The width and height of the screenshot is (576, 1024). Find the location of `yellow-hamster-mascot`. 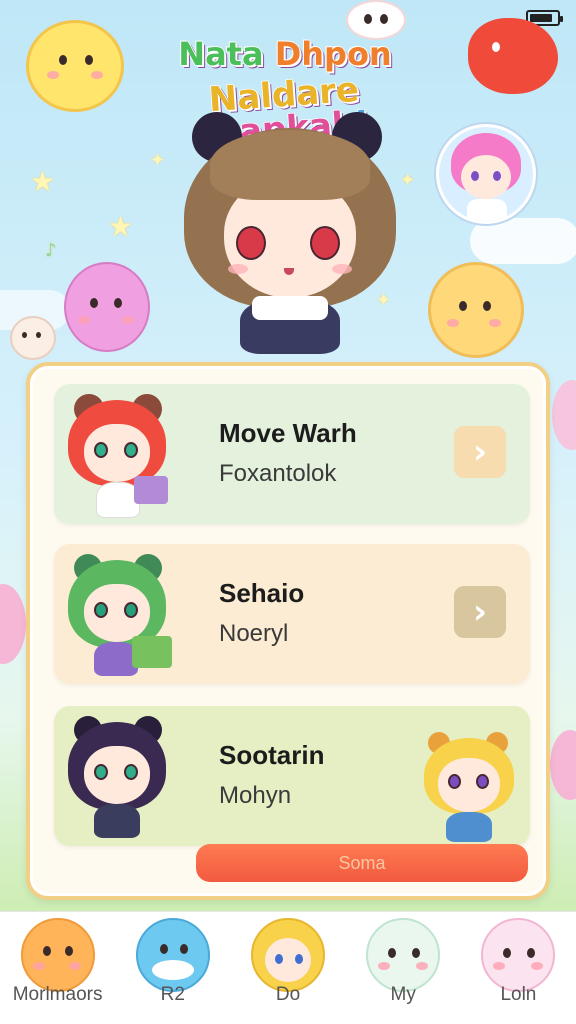

yellow-hamster-mascot is located at coordinates (75, 66).